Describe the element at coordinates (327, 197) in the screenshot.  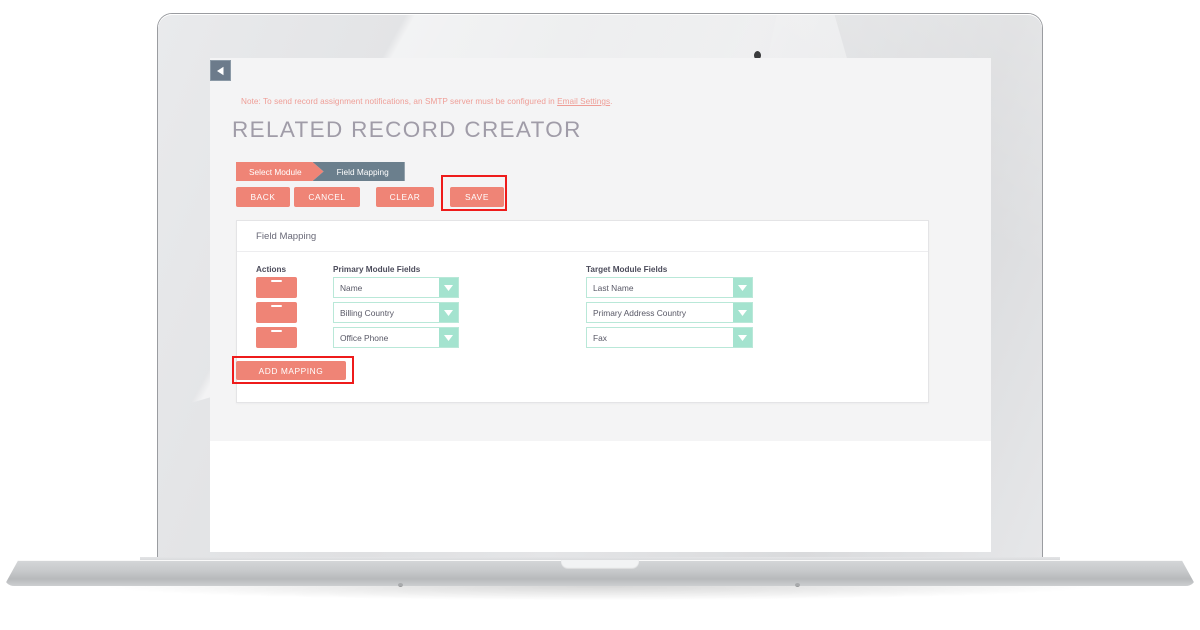
I see `cancel-button: CANCEL` at that location.